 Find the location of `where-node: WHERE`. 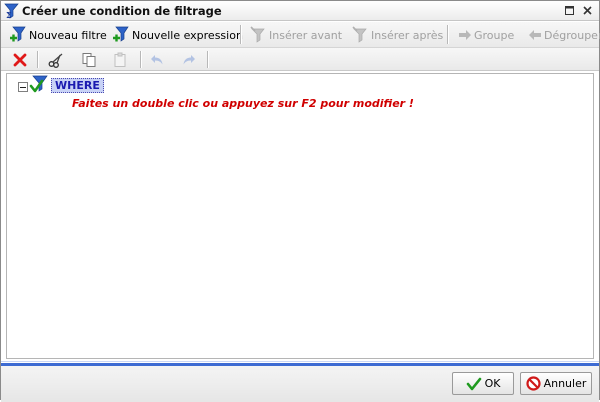

where-node: WHERE is located at coordinates (77, 85).